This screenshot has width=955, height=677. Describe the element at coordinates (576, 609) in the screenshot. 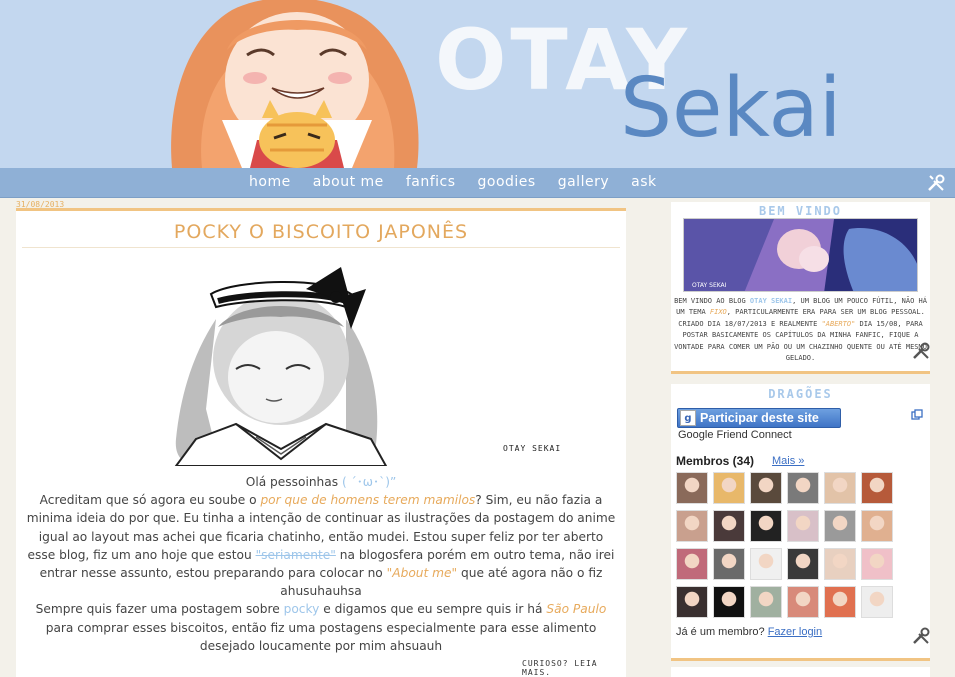

I see `link-sao-paulo: São Paulo` at that location.